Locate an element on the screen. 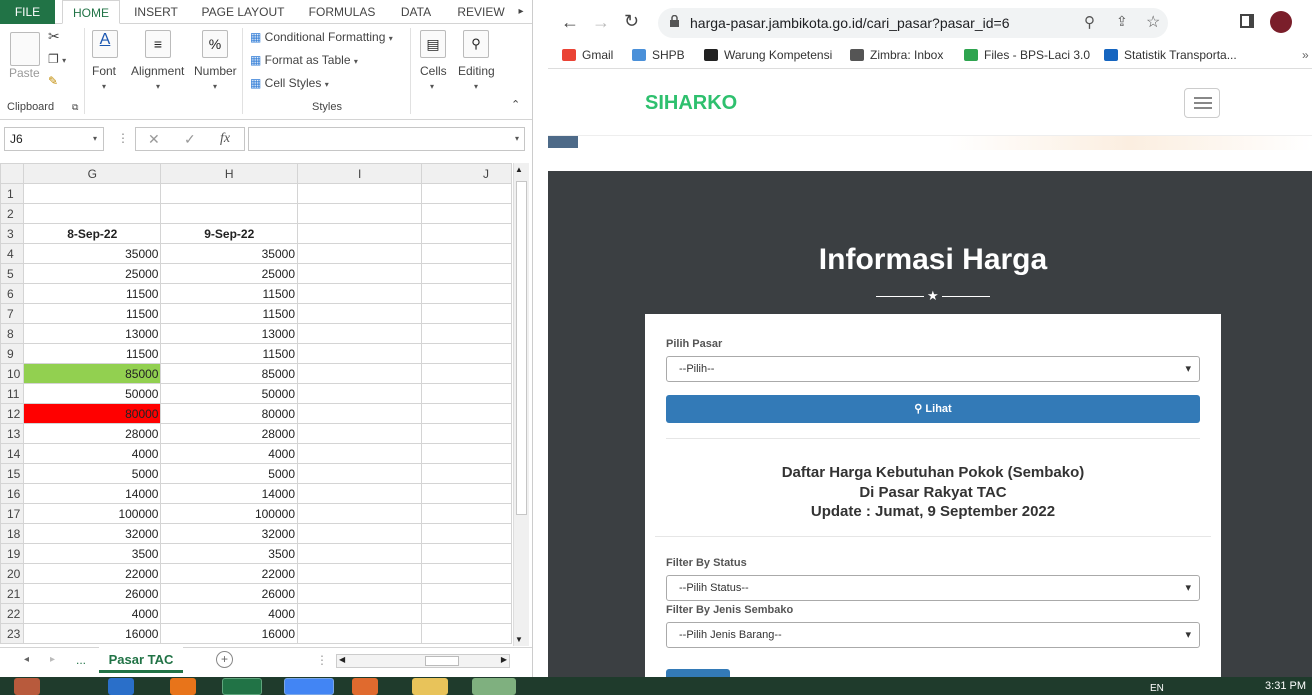 Image resolution: width=1312 pixels, height=695 pixels. tab-home: HOME is located at coordinates (91, 12).